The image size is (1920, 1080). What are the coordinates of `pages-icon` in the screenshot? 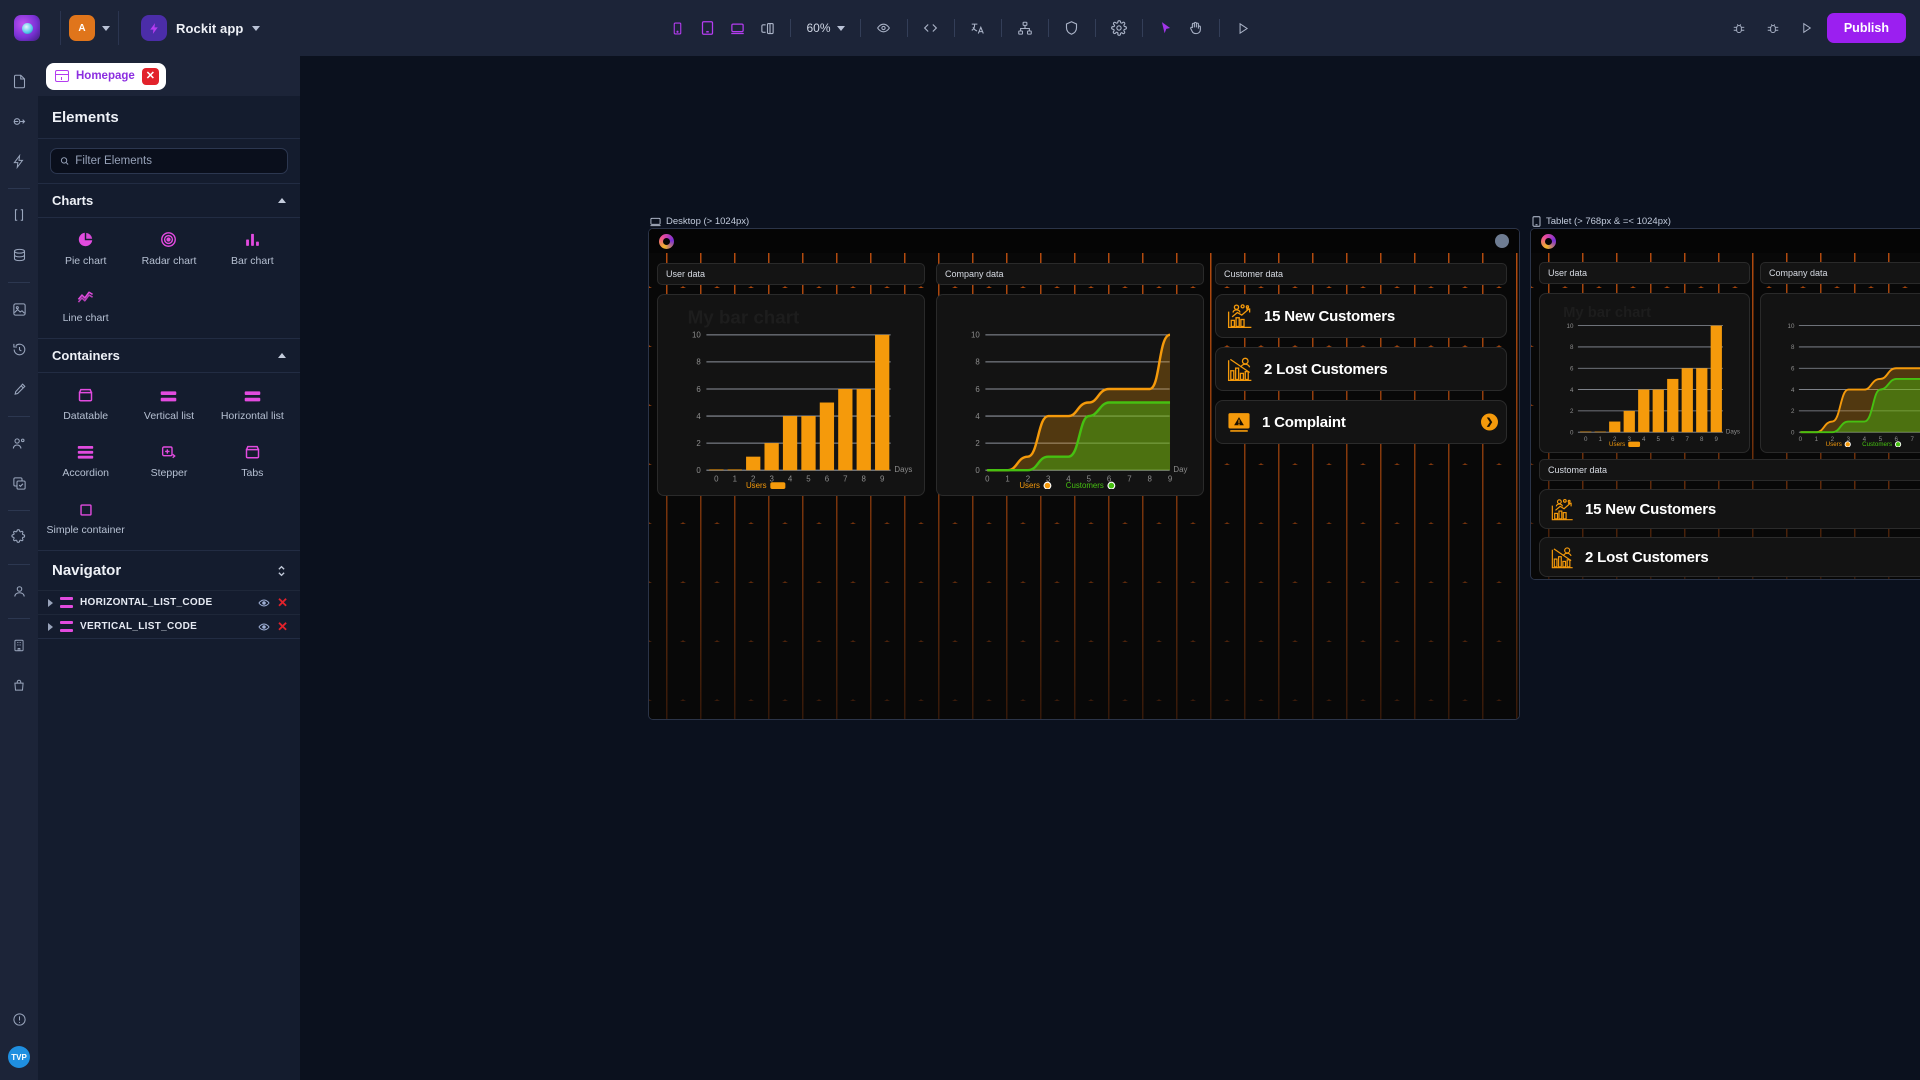 It's located at (19, 81).